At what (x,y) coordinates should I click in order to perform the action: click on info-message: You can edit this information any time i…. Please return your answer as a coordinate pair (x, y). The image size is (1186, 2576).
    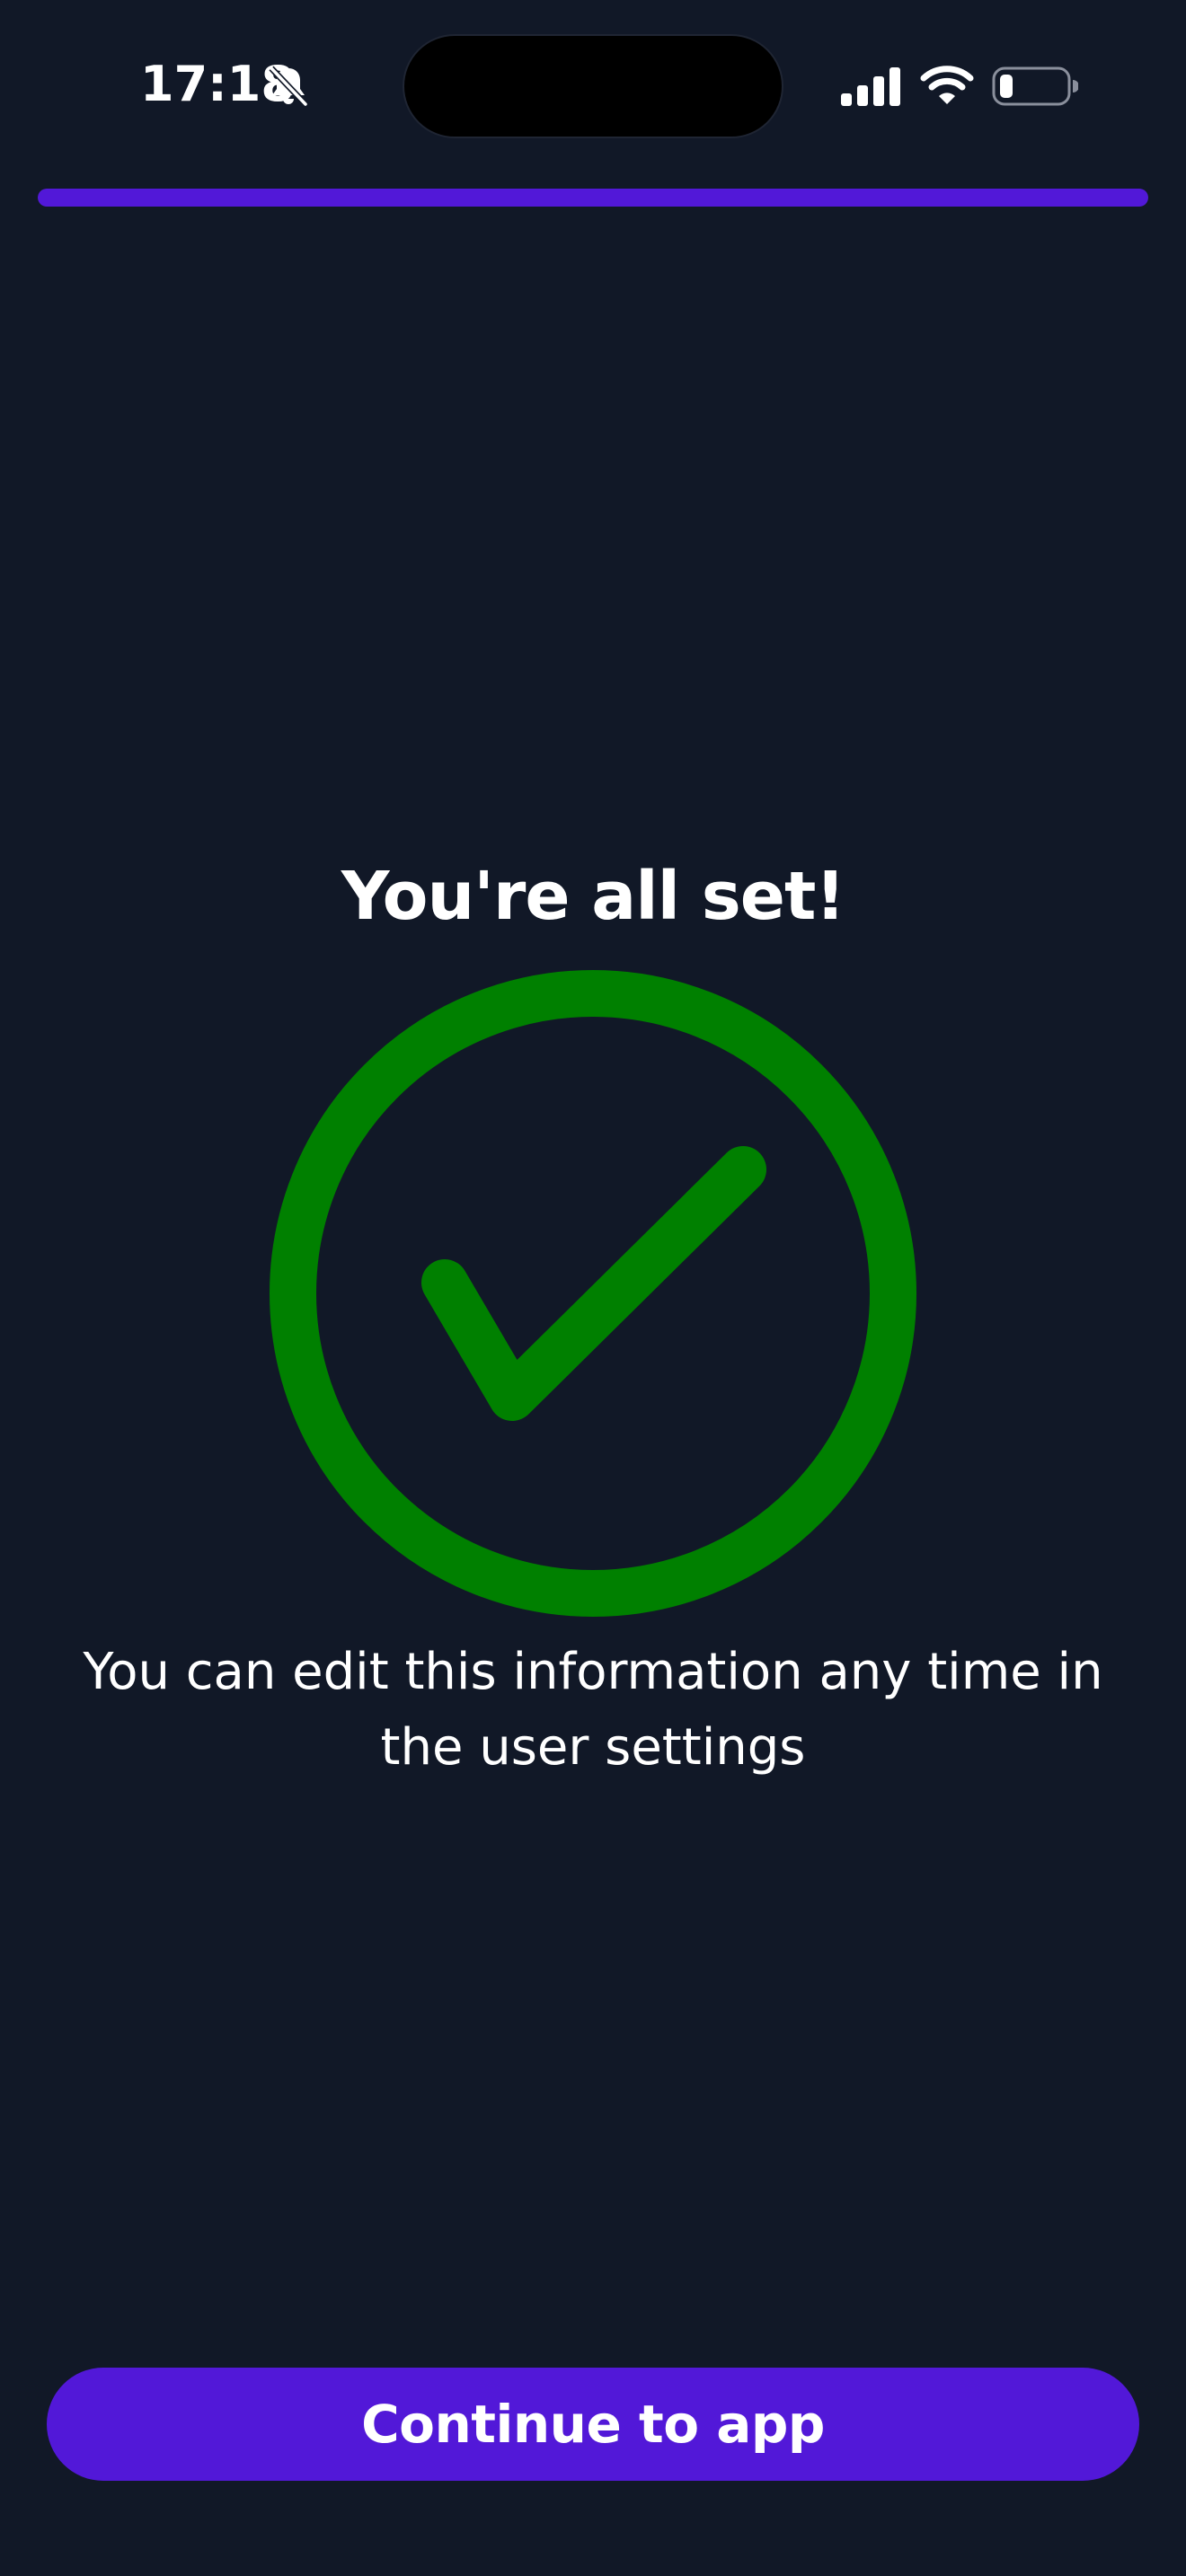
    Looking at the image, I should click on (593, 1710).